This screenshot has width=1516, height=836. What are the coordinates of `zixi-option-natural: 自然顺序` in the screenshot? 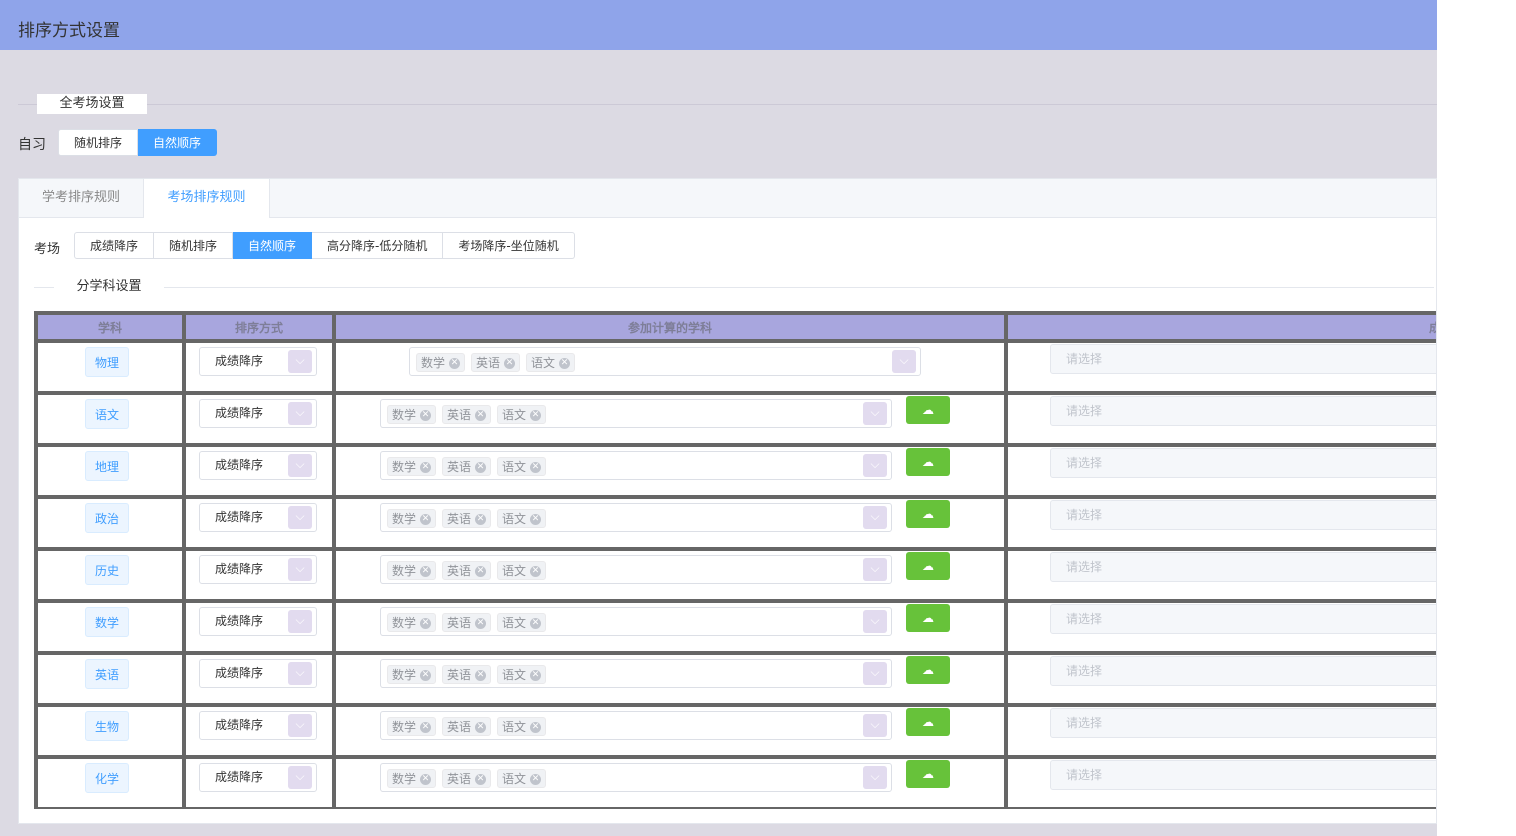 It's located at (178, 142).